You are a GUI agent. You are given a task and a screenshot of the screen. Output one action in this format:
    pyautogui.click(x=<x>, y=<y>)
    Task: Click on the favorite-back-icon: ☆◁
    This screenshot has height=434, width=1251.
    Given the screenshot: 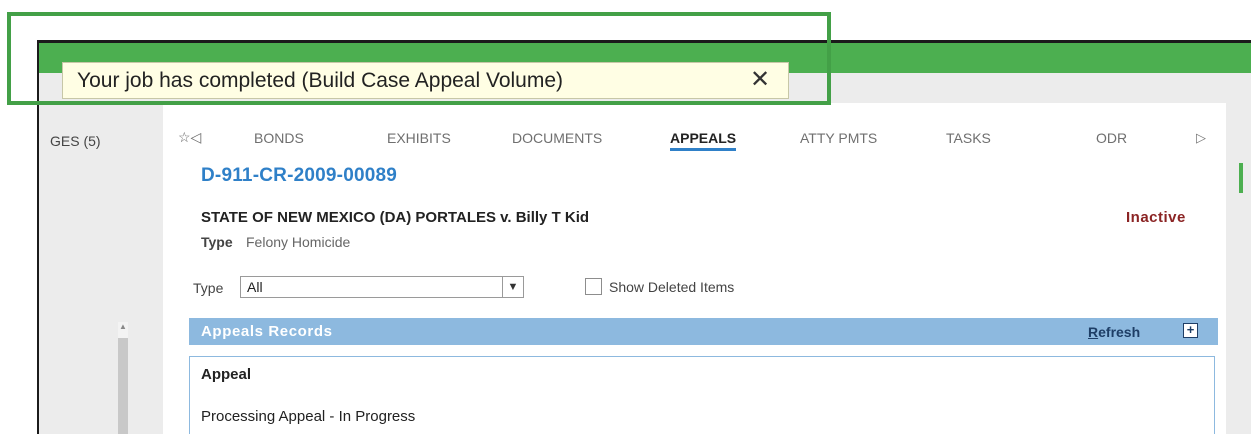 What is the action you would take?
    pyautogui.click(x=189, y=137)
    